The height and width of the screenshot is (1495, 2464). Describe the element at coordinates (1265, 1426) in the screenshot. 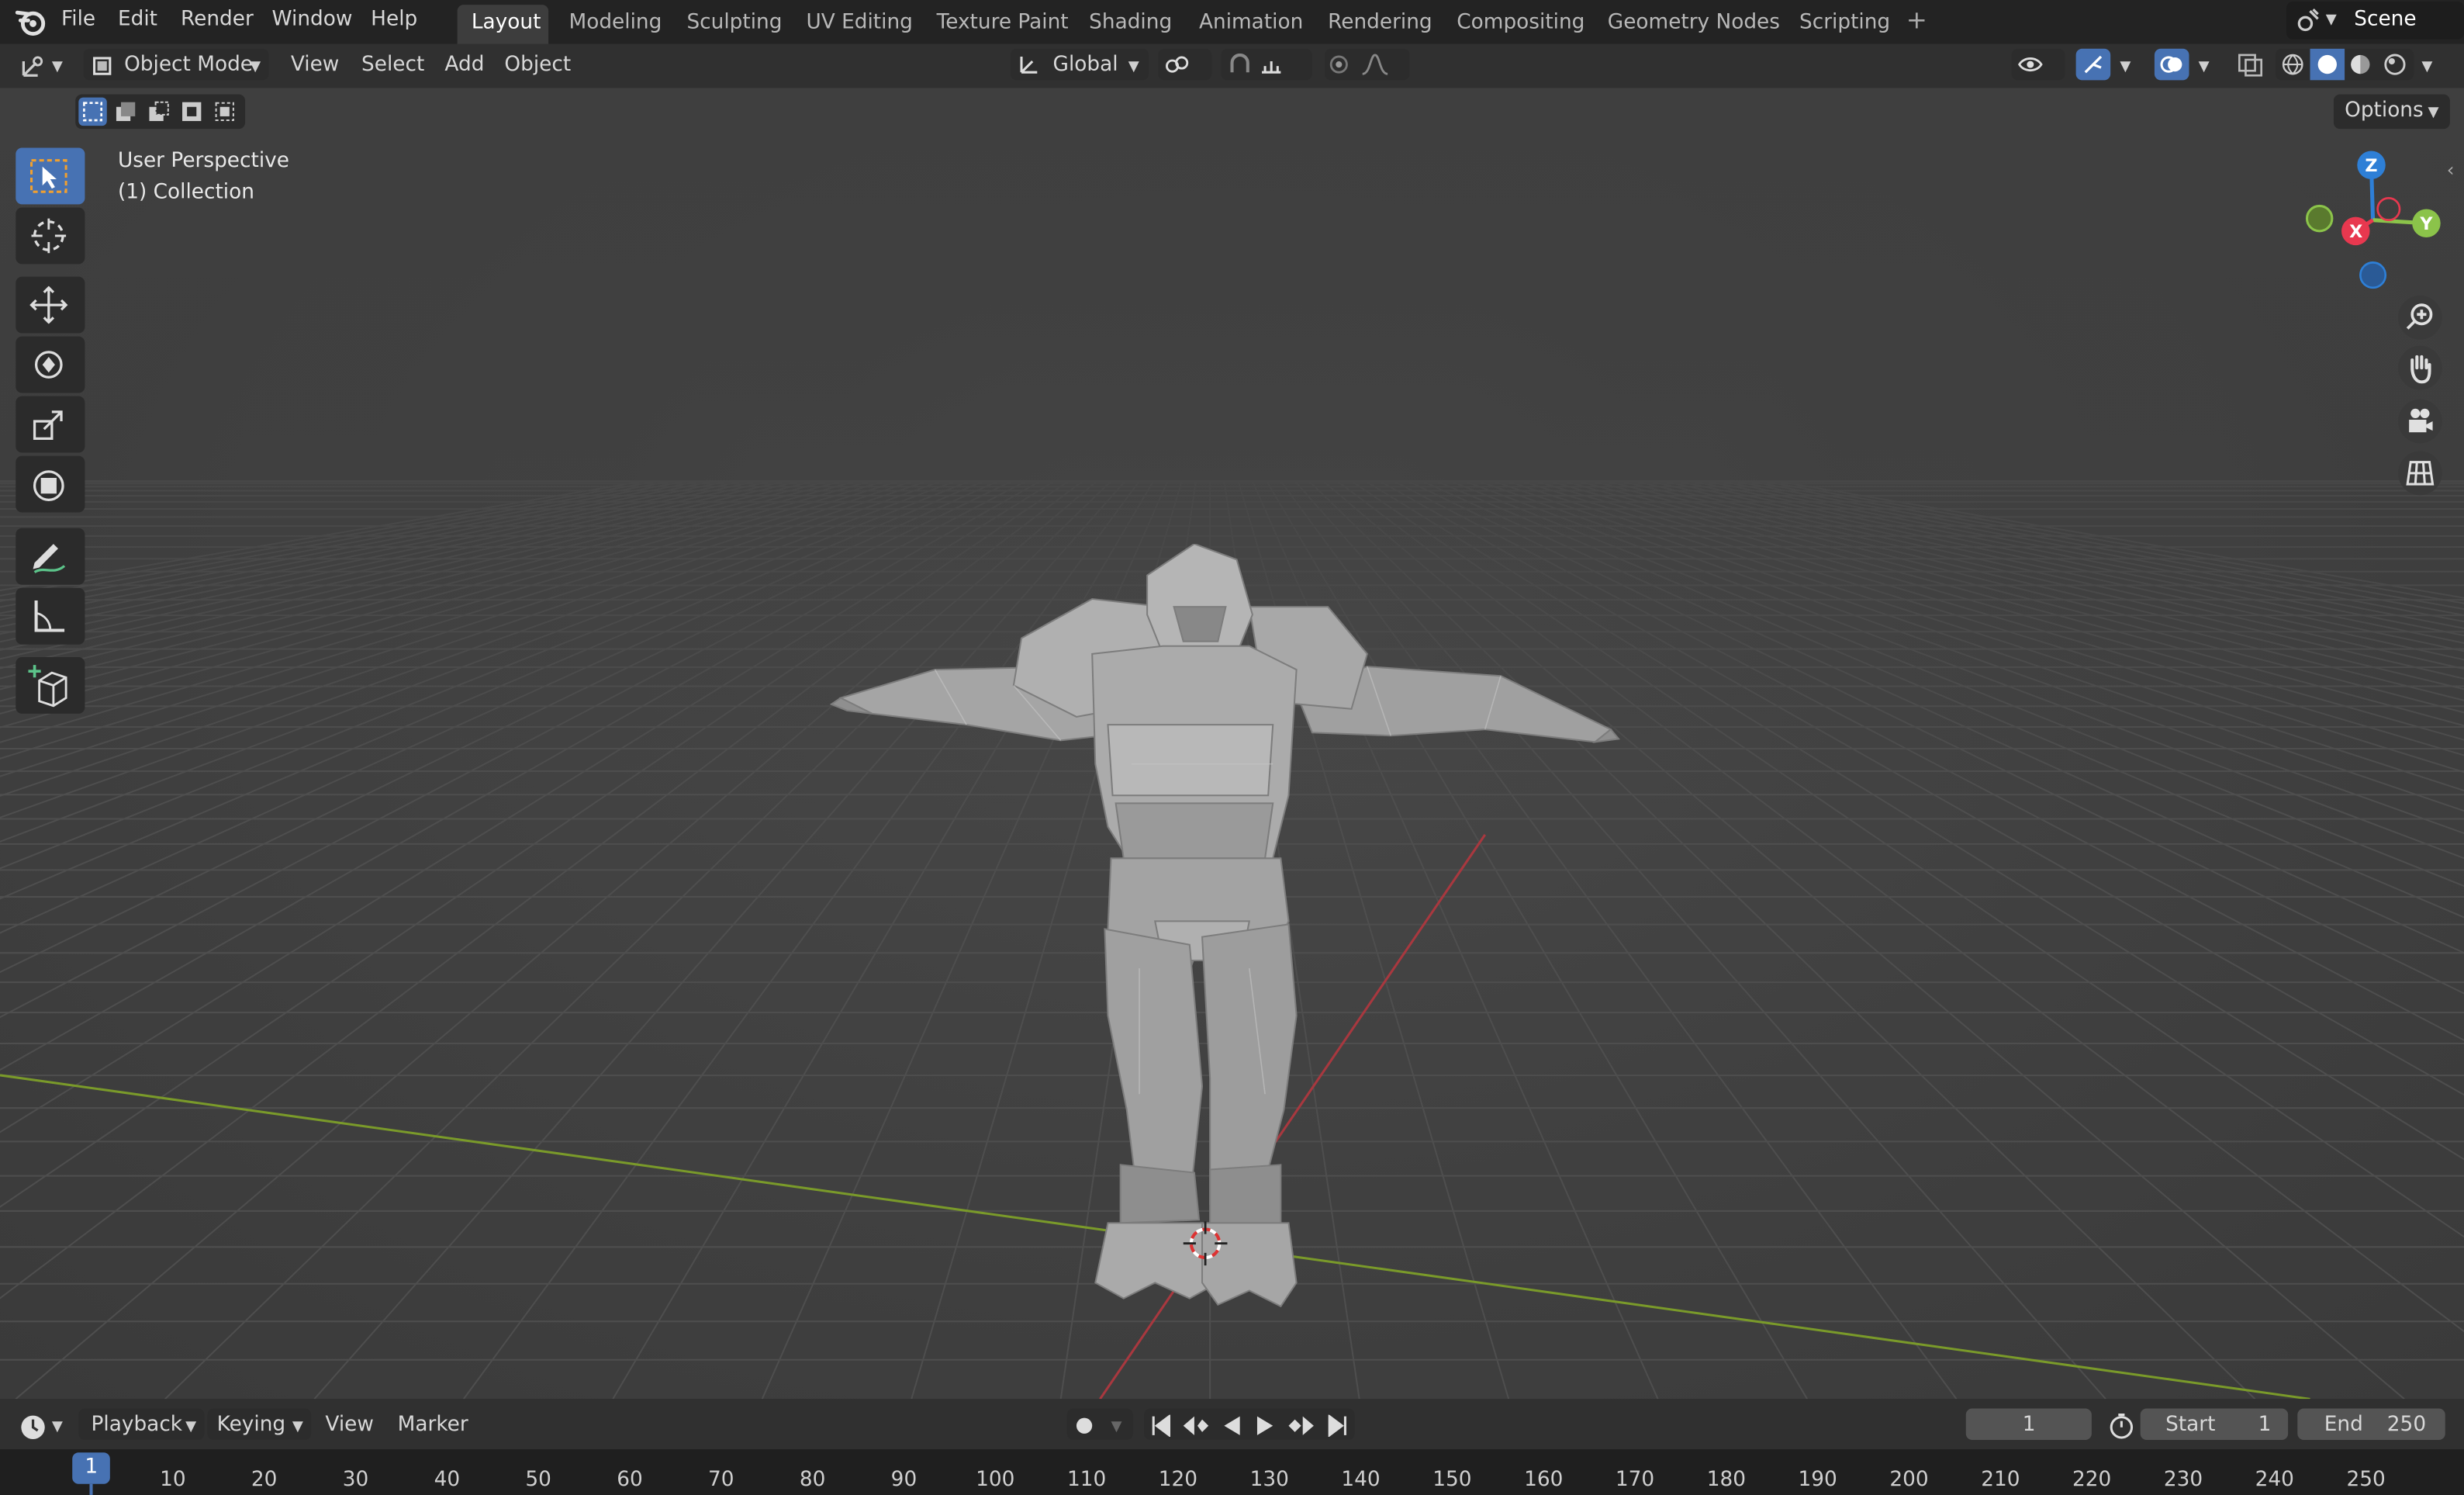

I see `play-icon` at that location.